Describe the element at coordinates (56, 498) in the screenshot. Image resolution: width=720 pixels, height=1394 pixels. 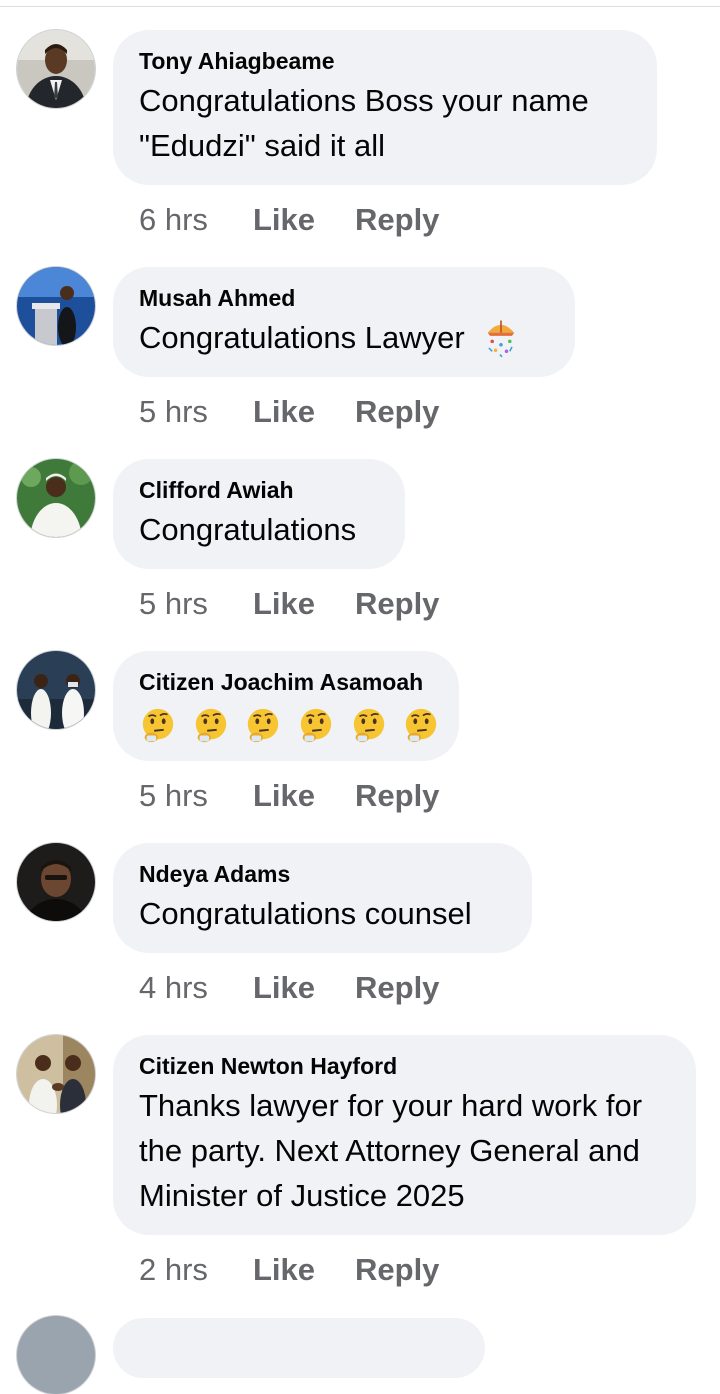
I see `man-in-white-robe-avatar` at that location.